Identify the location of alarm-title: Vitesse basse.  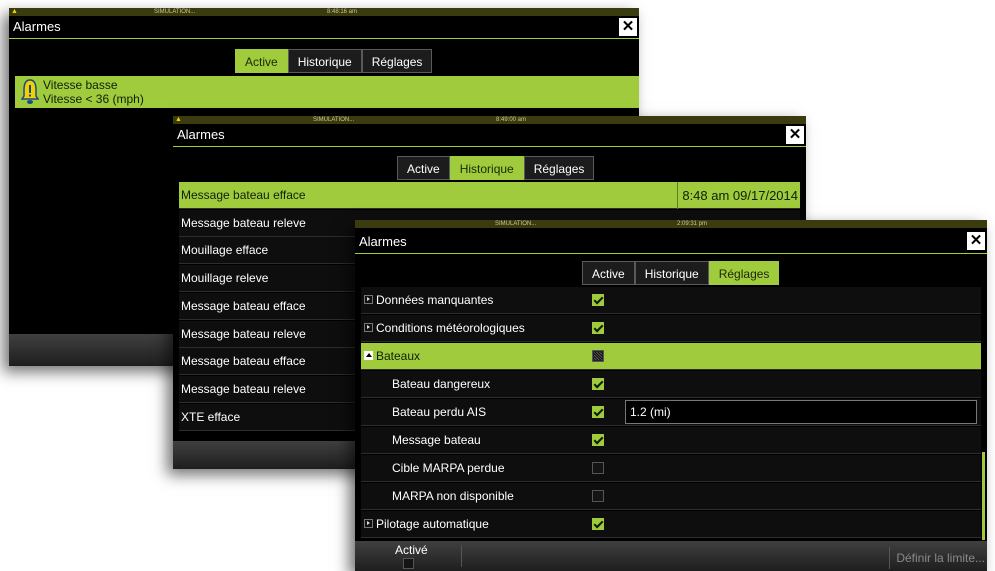
(80, 85).